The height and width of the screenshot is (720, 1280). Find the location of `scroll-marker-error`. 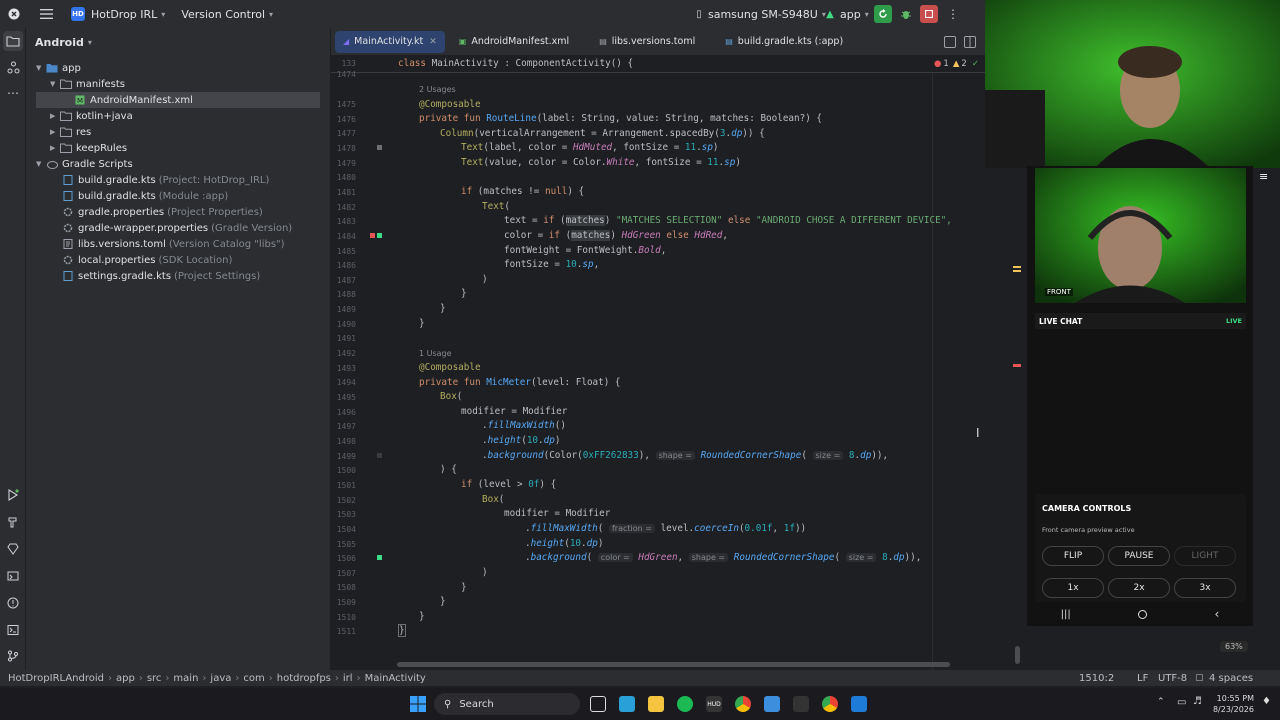

scroll-marker-error is located at coordinates (1017, 365).